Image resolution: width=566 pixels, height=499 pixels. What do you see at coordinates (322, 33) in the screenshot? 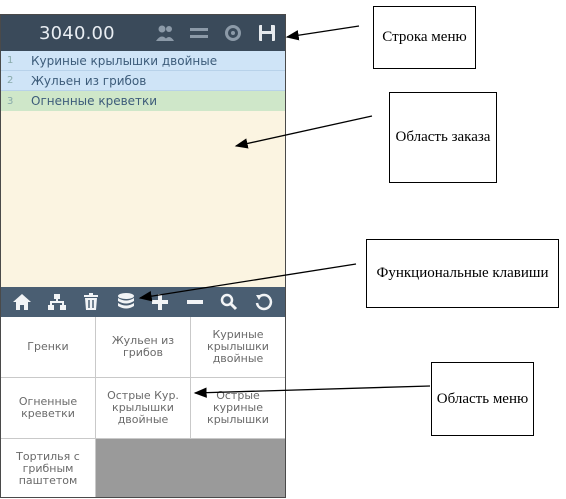
I see `arrow-menu-bar` at bounding box center [322, 33].